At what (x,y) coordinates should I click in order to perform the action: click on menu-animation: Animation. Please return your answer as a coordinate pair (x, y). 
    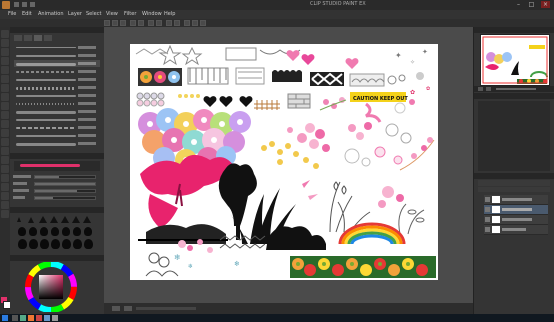
    Looking at the image, I should click on (51, 14).